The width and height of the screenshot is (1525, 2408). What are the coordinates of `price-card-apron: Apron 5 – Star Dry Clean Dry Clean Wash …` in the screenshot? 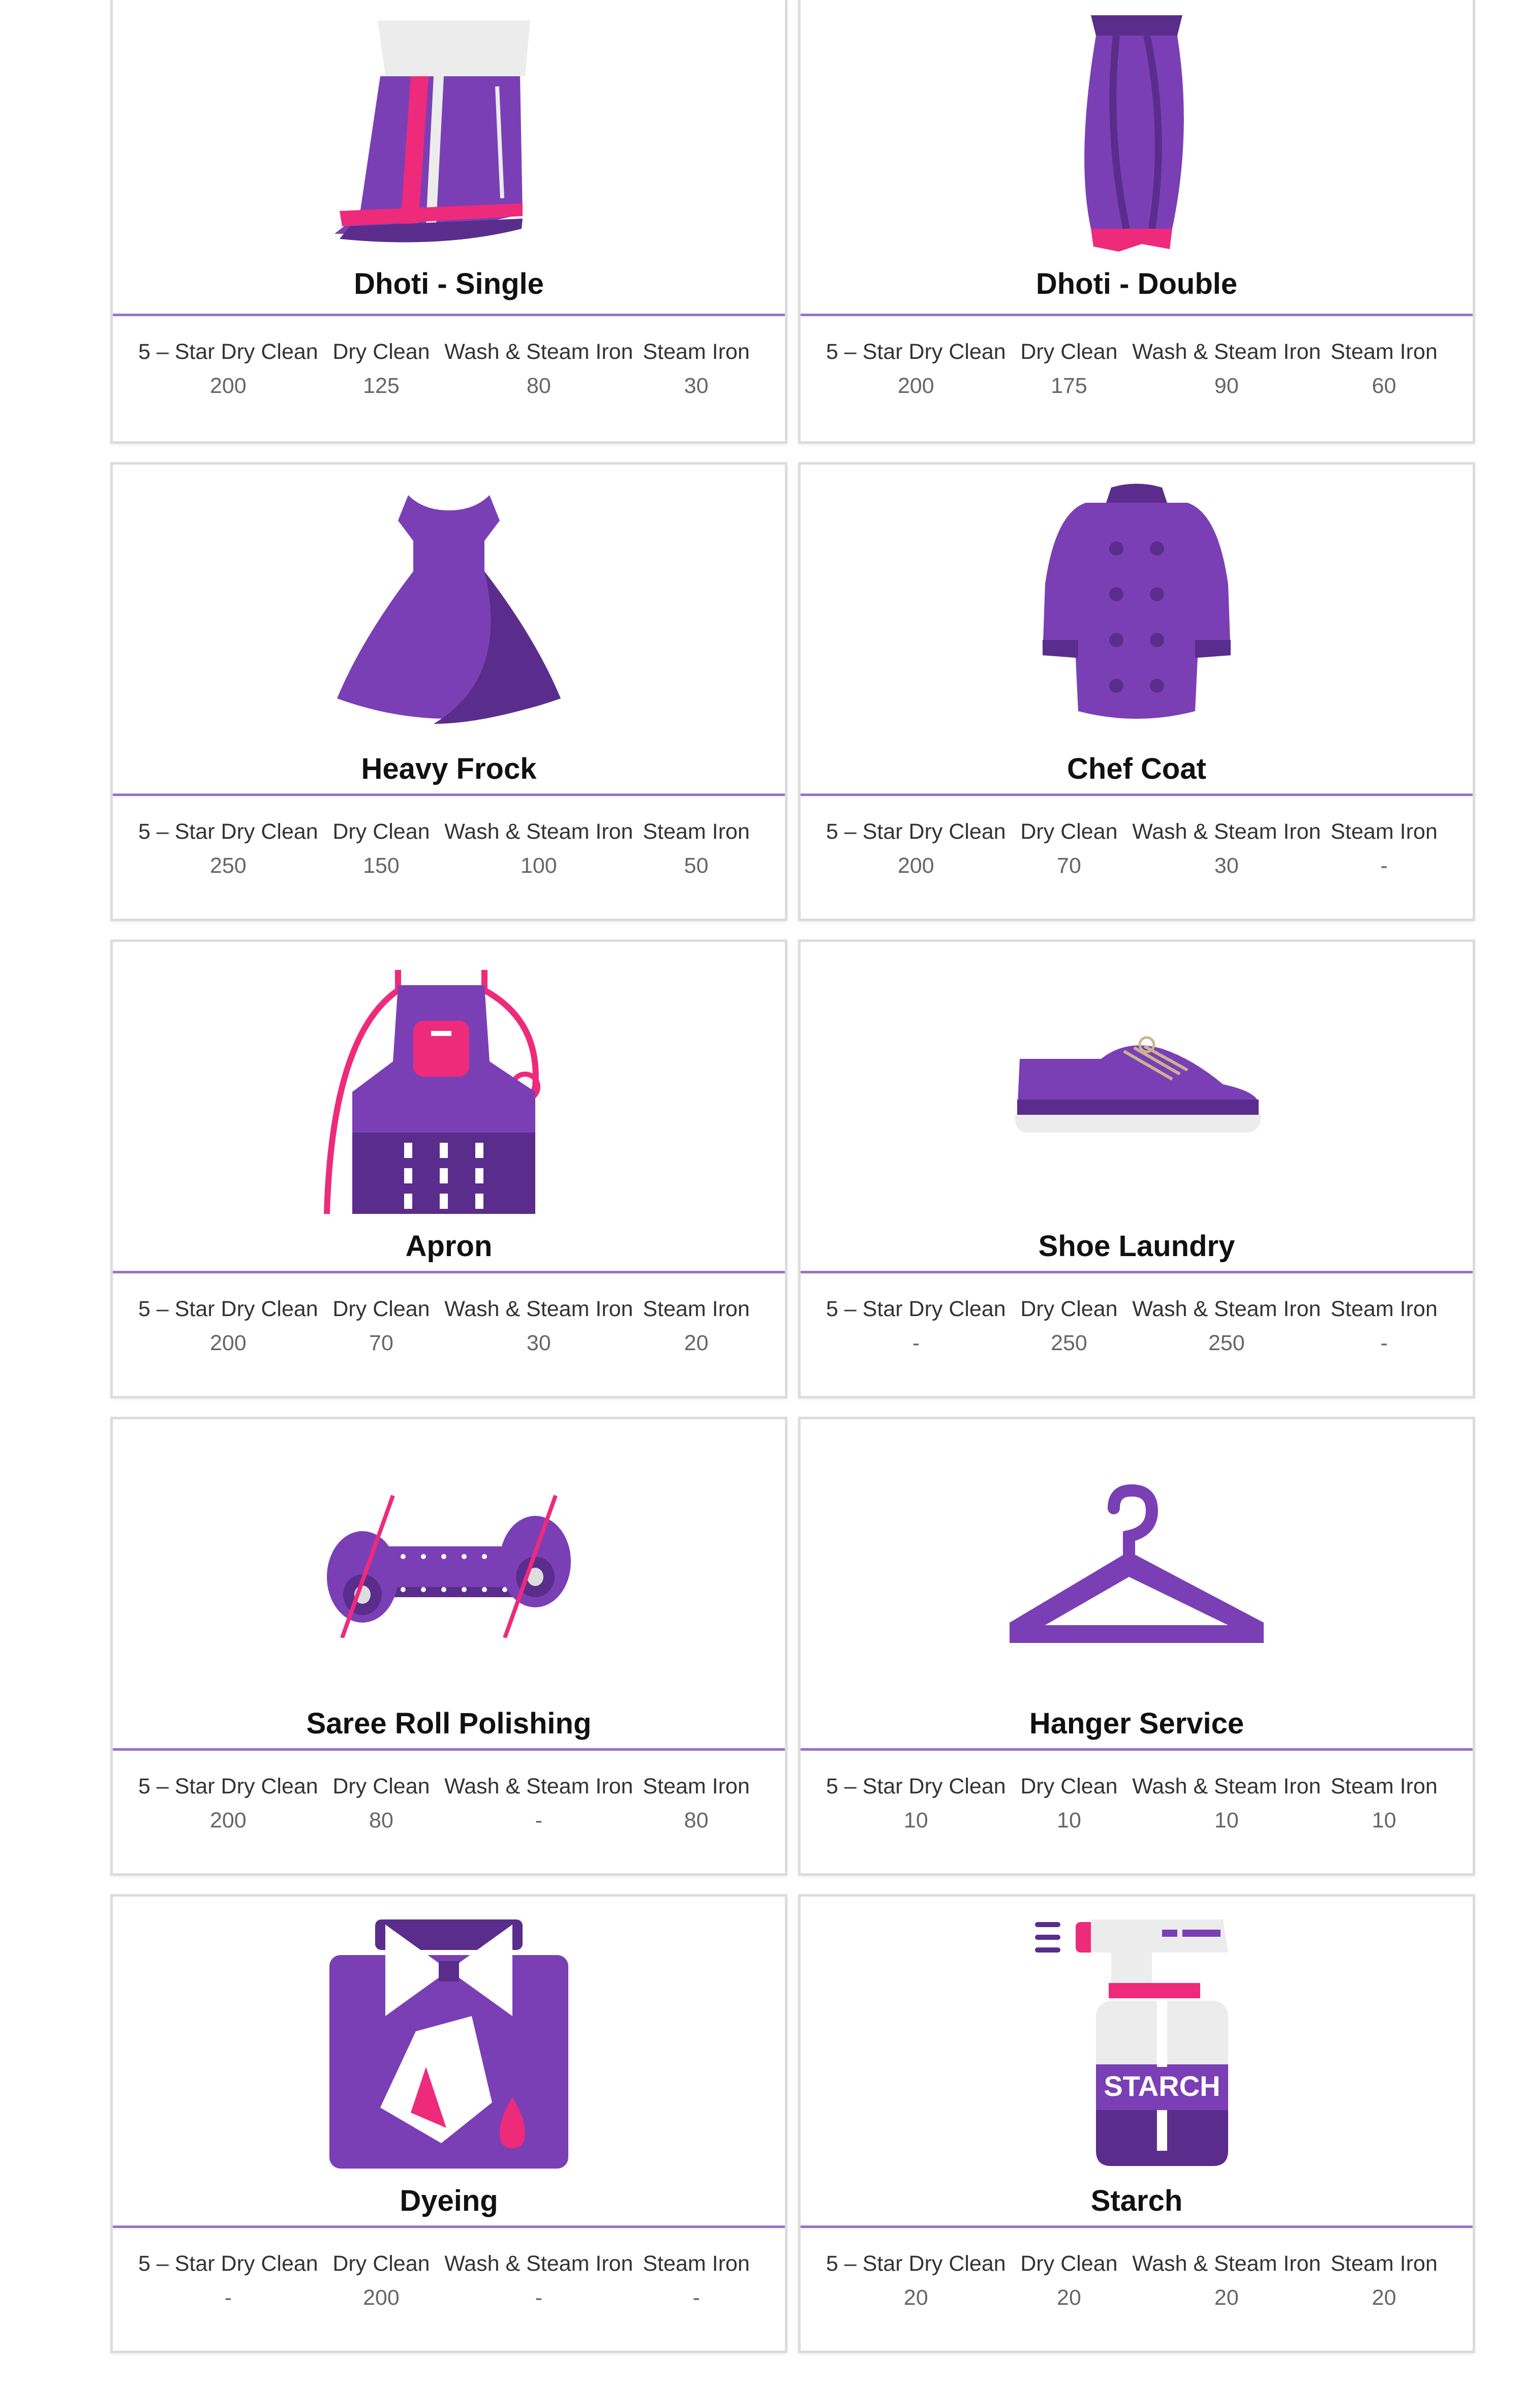 It's located at (448, 1168).